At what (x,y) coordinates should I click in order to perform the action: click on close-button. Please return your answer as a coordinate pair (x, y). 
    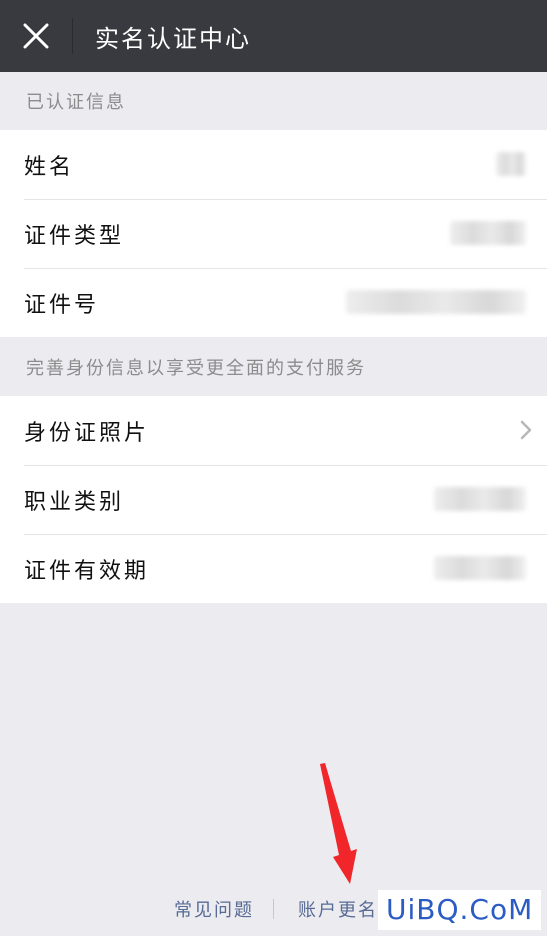
    Looking at the image, I should click on (36, 36).